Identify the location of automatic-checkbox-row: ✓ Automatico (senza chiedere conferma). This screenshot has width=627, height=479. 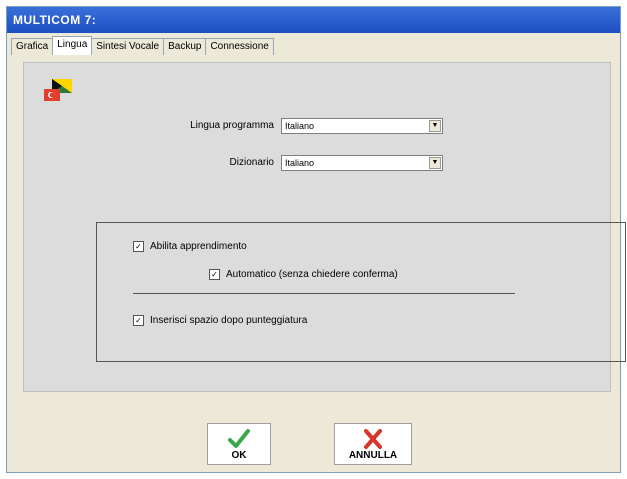
(303, 274).